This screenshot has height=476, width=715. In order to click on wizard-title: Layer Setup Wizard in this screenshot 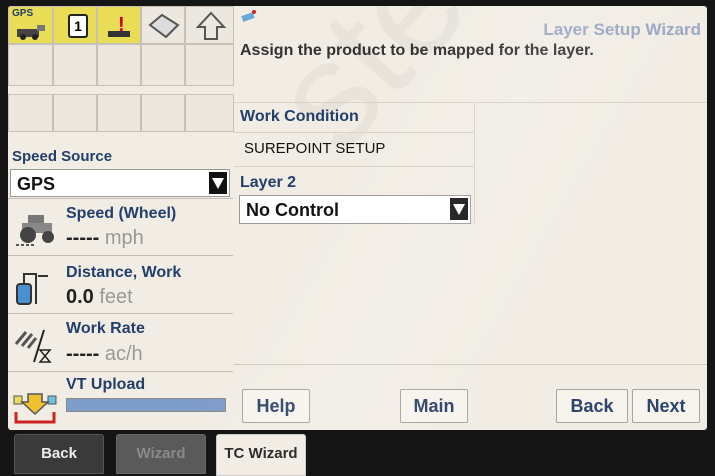, I will do `click(622, 29)`.